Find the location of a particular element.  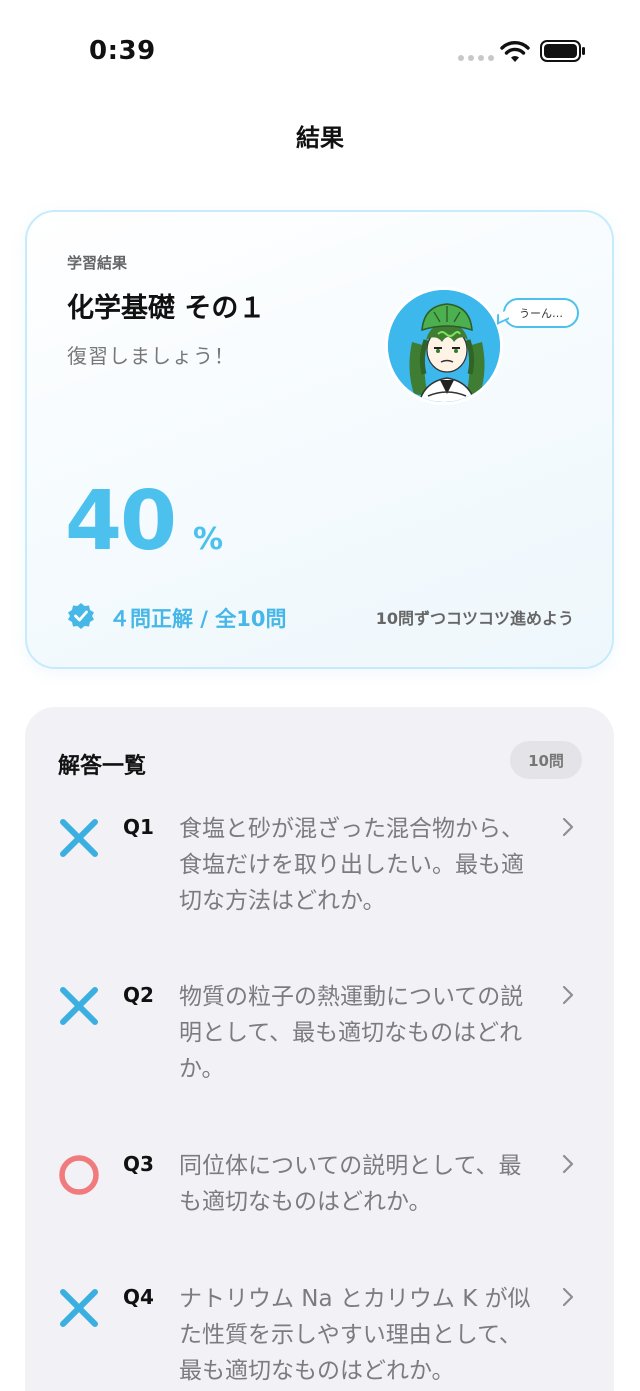

question-text: 物質の粒子の熱運動についての説明として、最も適切なものはどれか。 is located at coordinates (351, 1033).